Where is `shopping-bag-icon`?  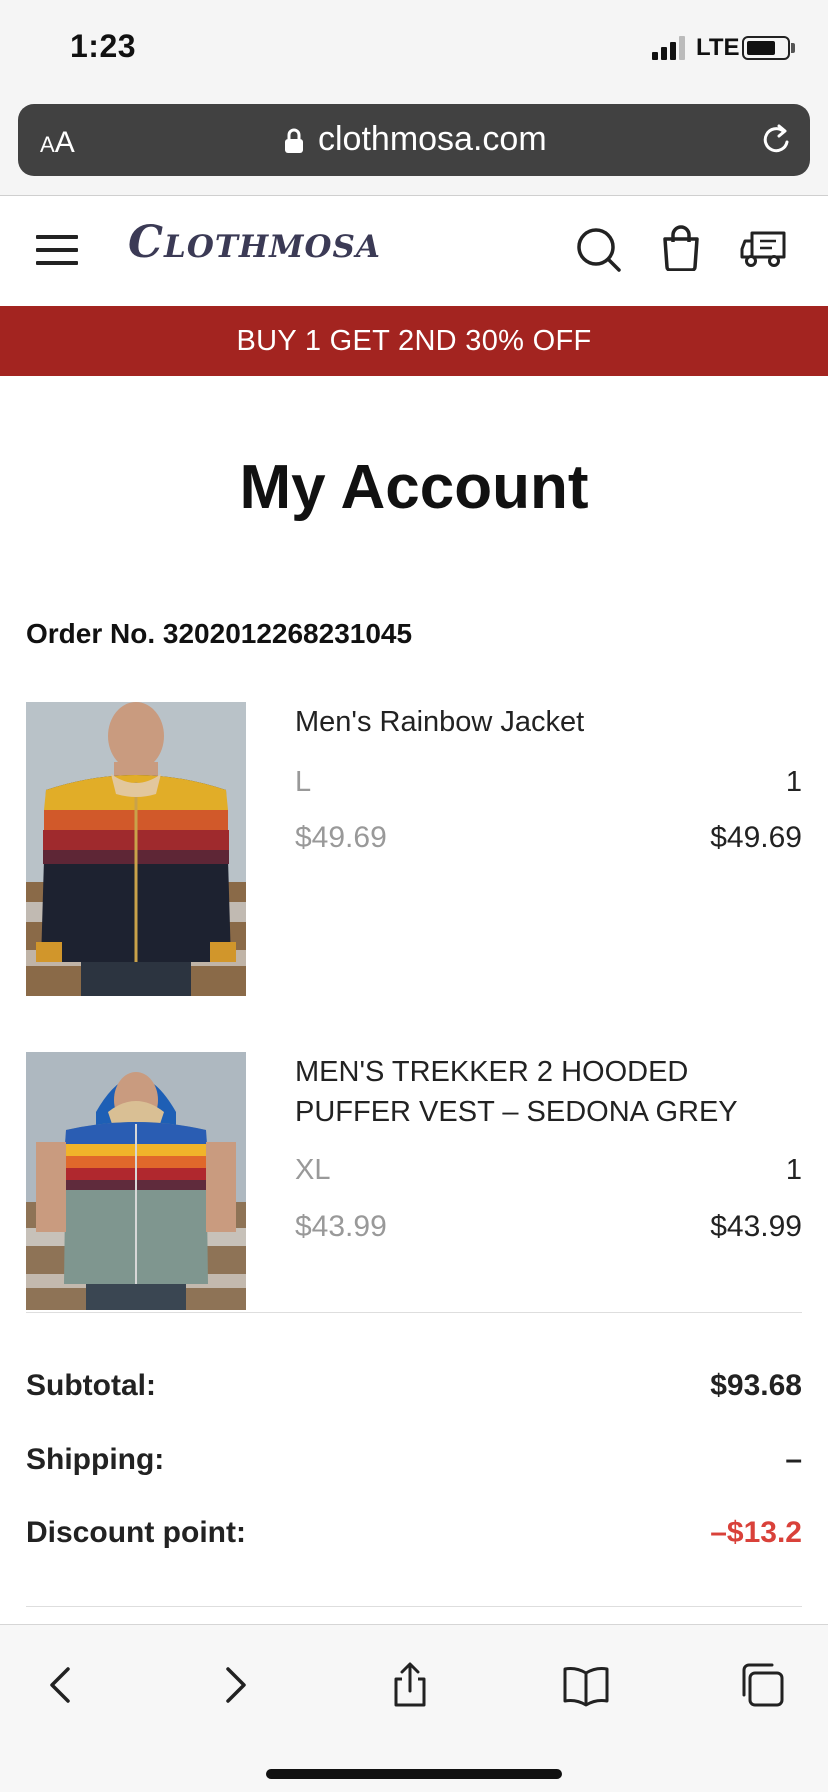 shopping-bag-icon is located at coordinates (681, 248).